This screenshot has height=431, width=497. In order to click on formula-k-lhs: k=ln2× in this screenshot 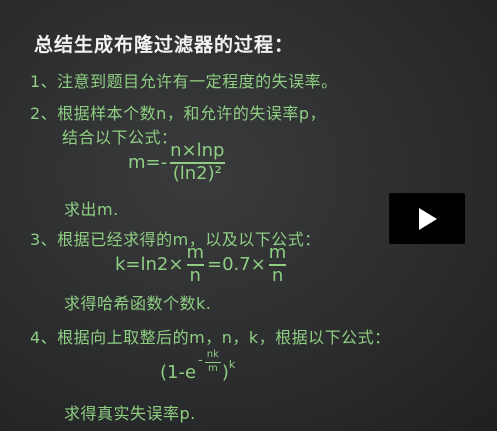, I will do `click(149, 265)`.